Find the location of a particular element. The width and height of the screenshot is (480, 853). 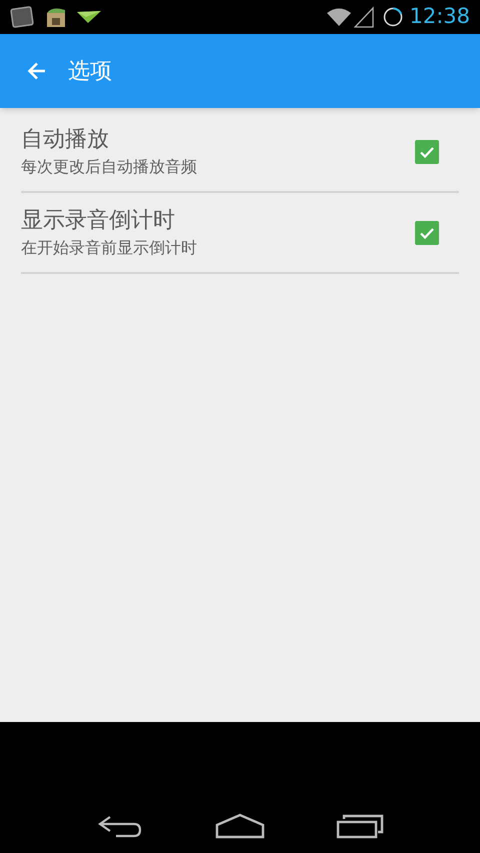

signal-icon is located at coordinates (364, 17).